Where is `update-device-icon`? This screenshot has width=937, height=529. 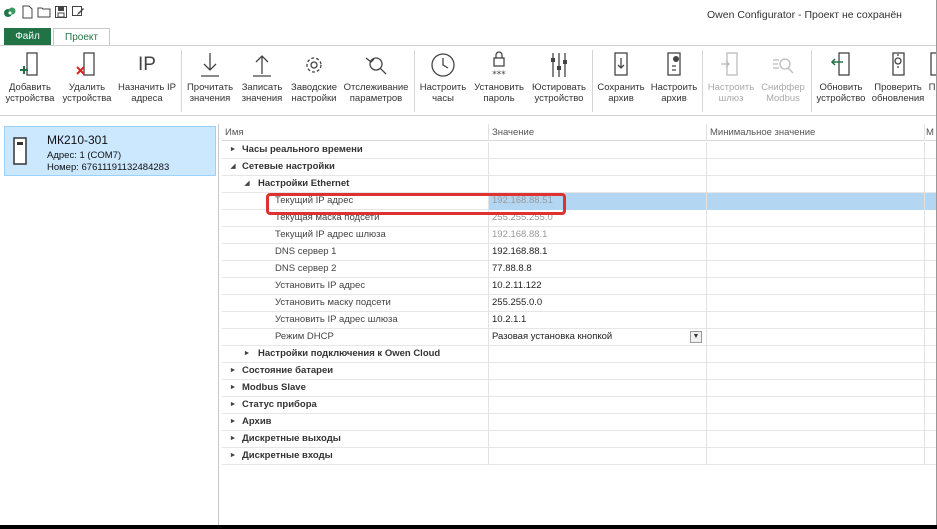
update-device-icon is located at coordinates (840, 64).